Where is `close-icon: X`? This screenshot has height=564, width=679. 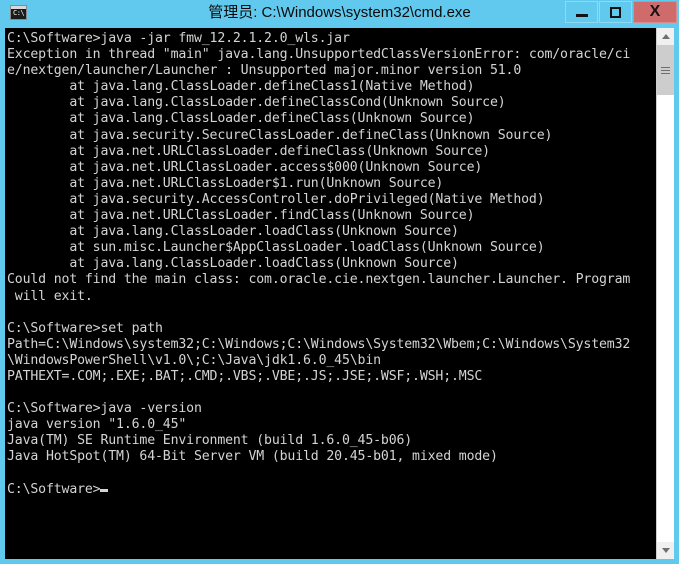
close-icon: X is located at coordinates (655, 11).